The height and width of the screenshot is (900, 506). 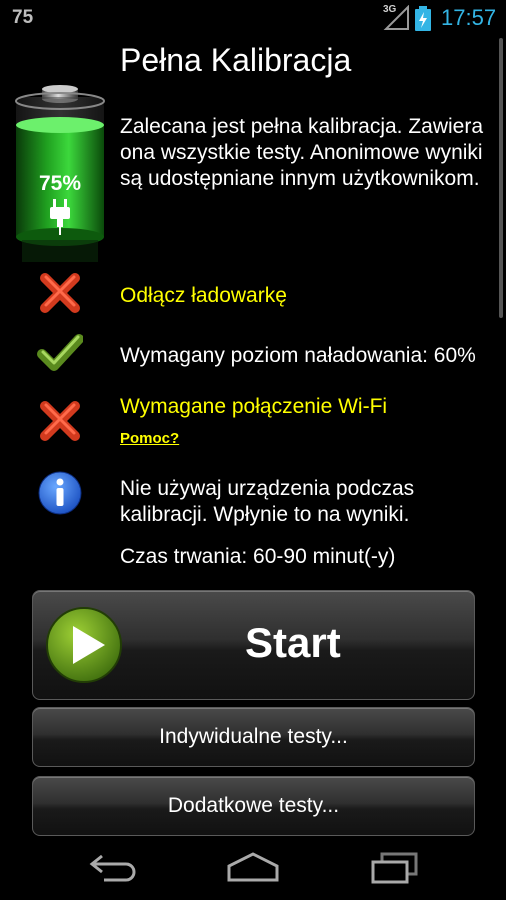 What do you see at coordinates (149, 438) in the screenshot?
I see `help-link: Pomoc?` at bounding box center [149, 438].